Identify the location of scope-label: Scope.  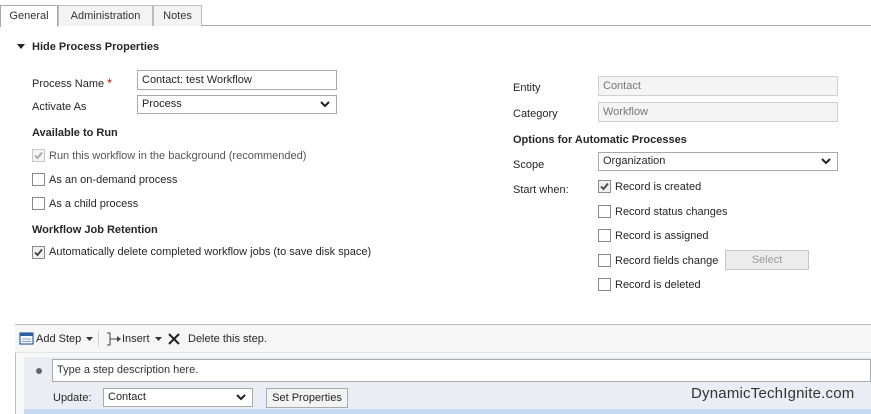
(529, 165).